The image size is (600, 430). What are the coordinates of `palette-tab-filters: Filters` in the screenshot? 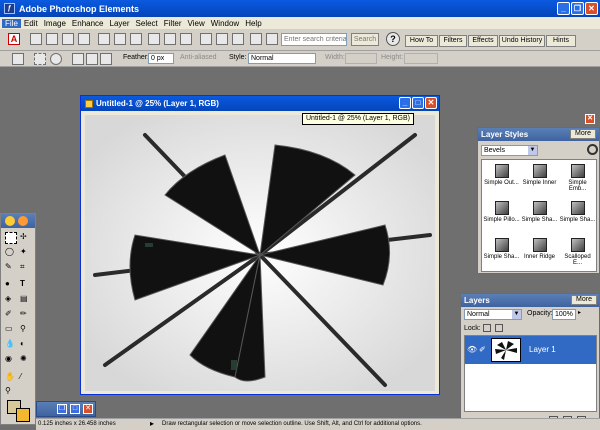 It's located at (453, 41).